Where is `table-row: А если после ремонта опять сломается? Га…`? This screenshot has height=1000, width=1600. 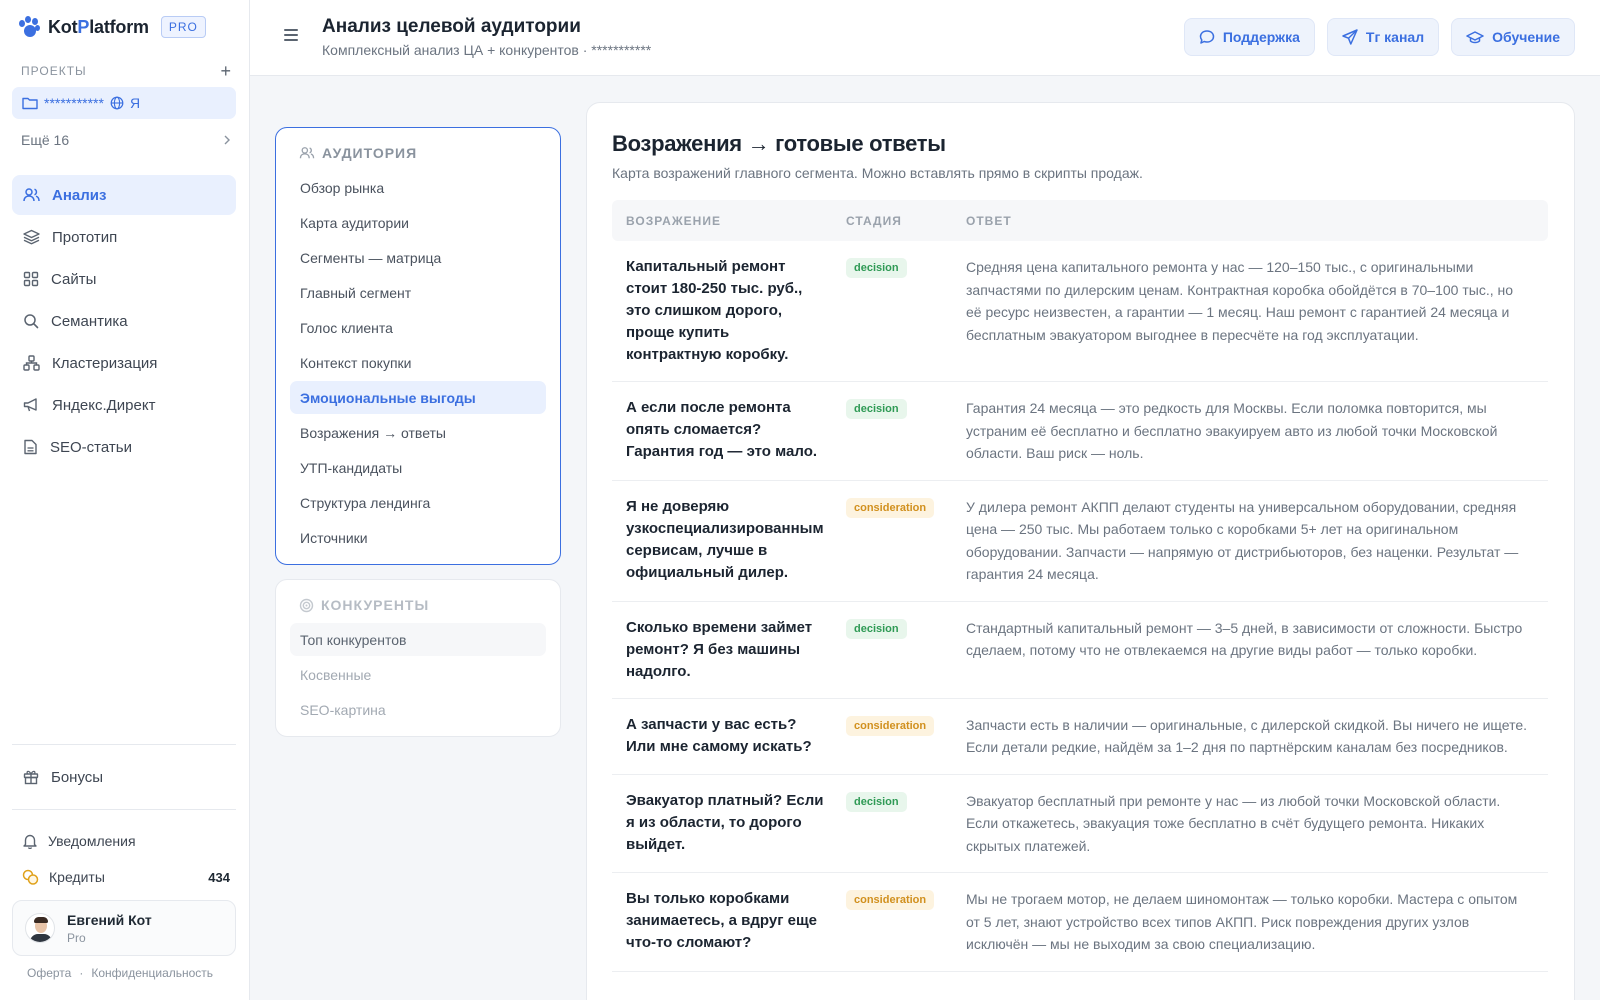 table-row: А если после ремонта опять сломается? Га… is located at coordinates (1080, 431).